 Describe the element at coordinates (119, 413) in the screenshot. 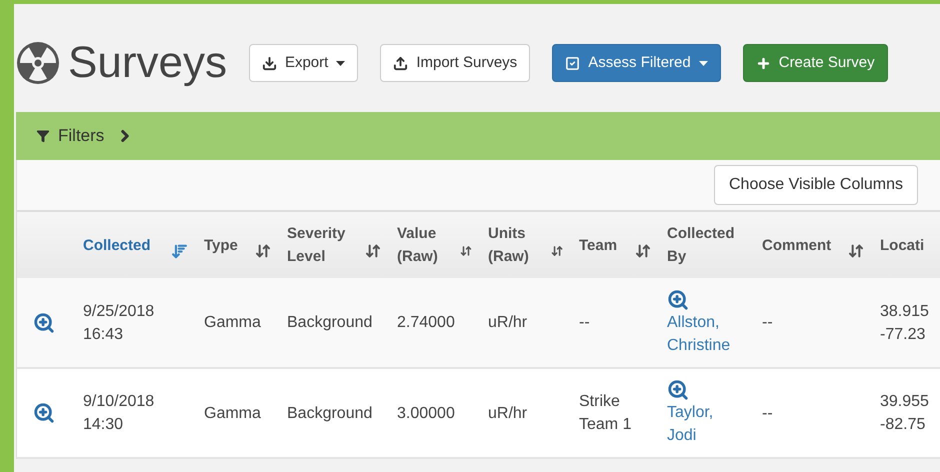

I see `table-cell-text: 9/10/2018 14:30` at that location.